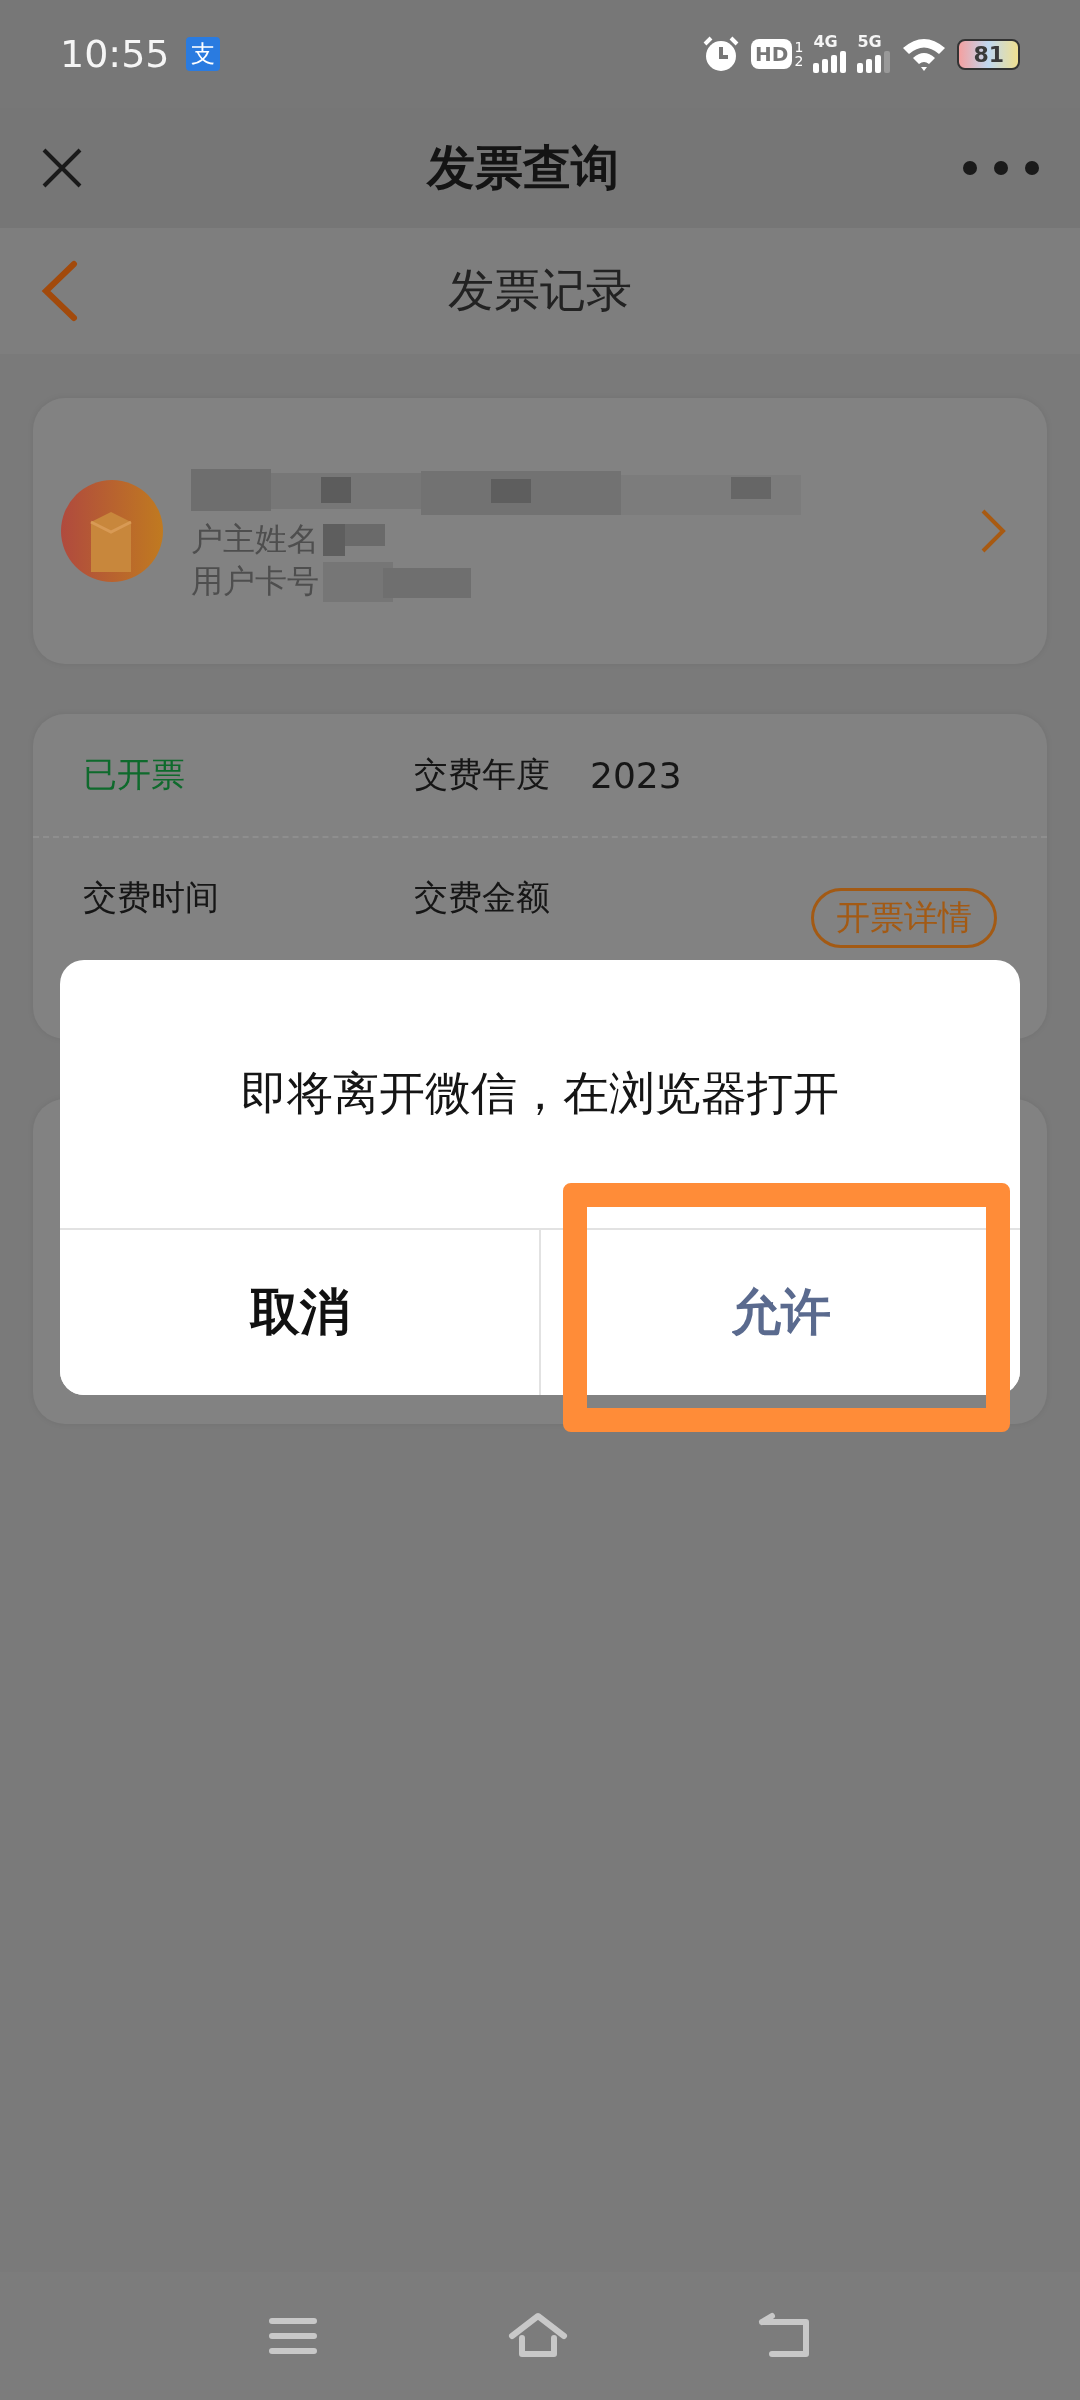 The width and height of the screenshot is (1080, 2400). I want to click on status-time: 10:55, so click(115, 54).